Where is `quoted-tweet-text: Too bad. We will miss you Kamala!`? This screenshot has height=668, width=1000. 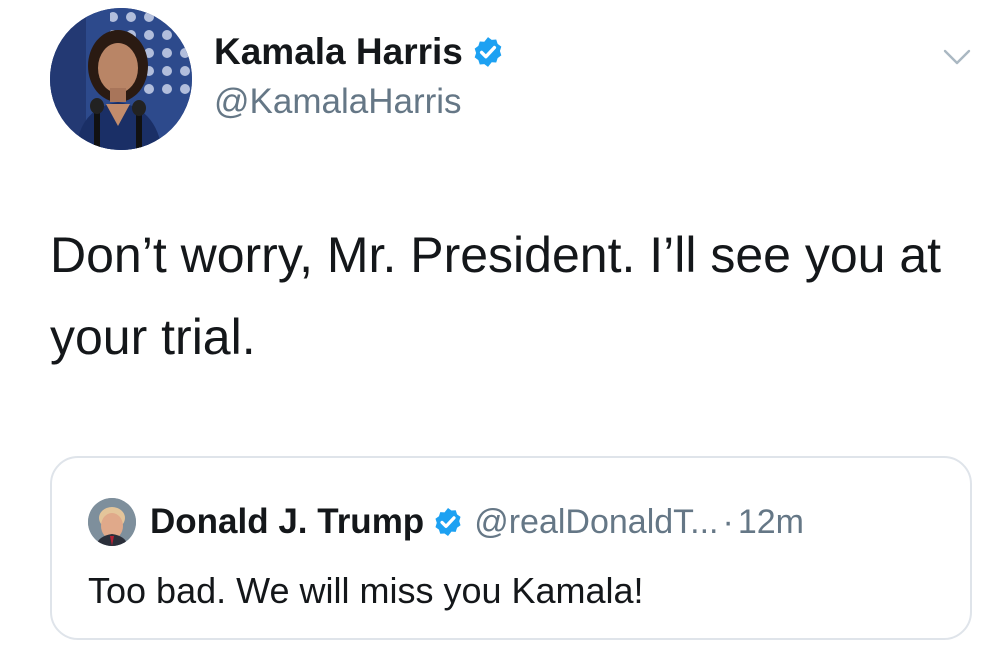 quoted-tweet-text: Too bad. We will miss you Kamala! is located at coordinates (366, 590).